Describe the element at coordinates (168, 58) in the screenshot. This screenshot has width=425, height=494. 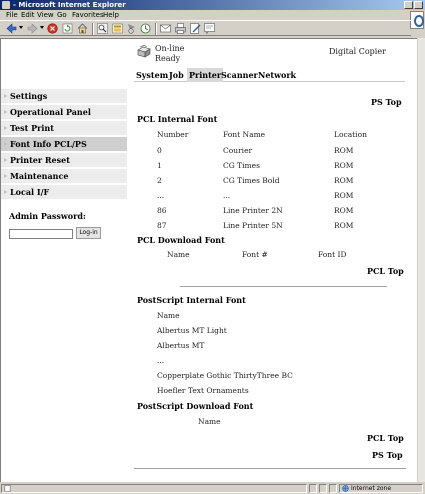
I see `status-ready: Ready` at that location.